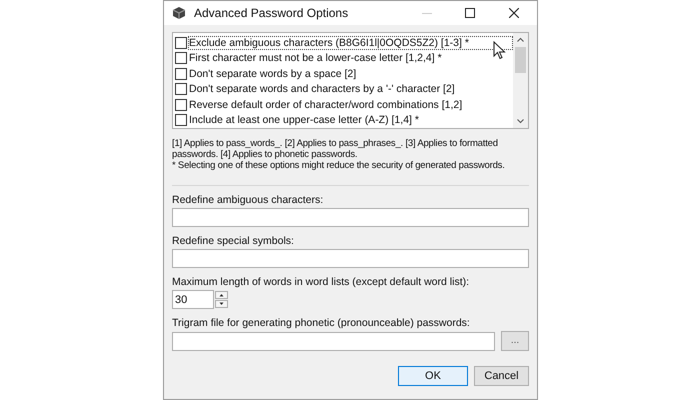 This screenshot has width=700, height=400. I want to click on scrollbar, so click(520, 80).